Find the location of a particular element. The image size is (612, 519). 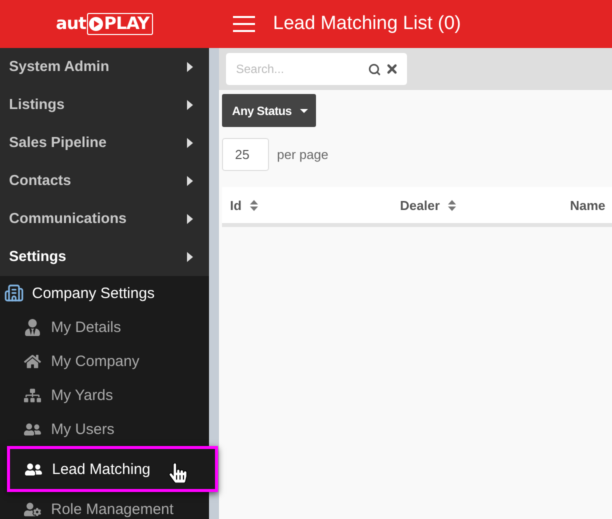

building-icon is located at coordinates (14, 293).